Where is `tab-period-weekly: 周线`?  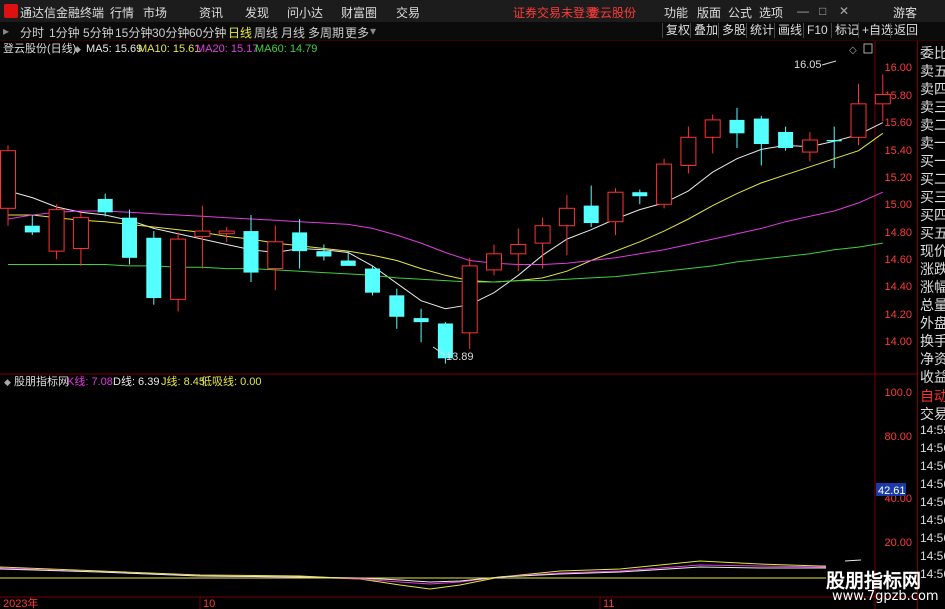
tab-period-weekly: 周线 is located at coordinates (266, 32).